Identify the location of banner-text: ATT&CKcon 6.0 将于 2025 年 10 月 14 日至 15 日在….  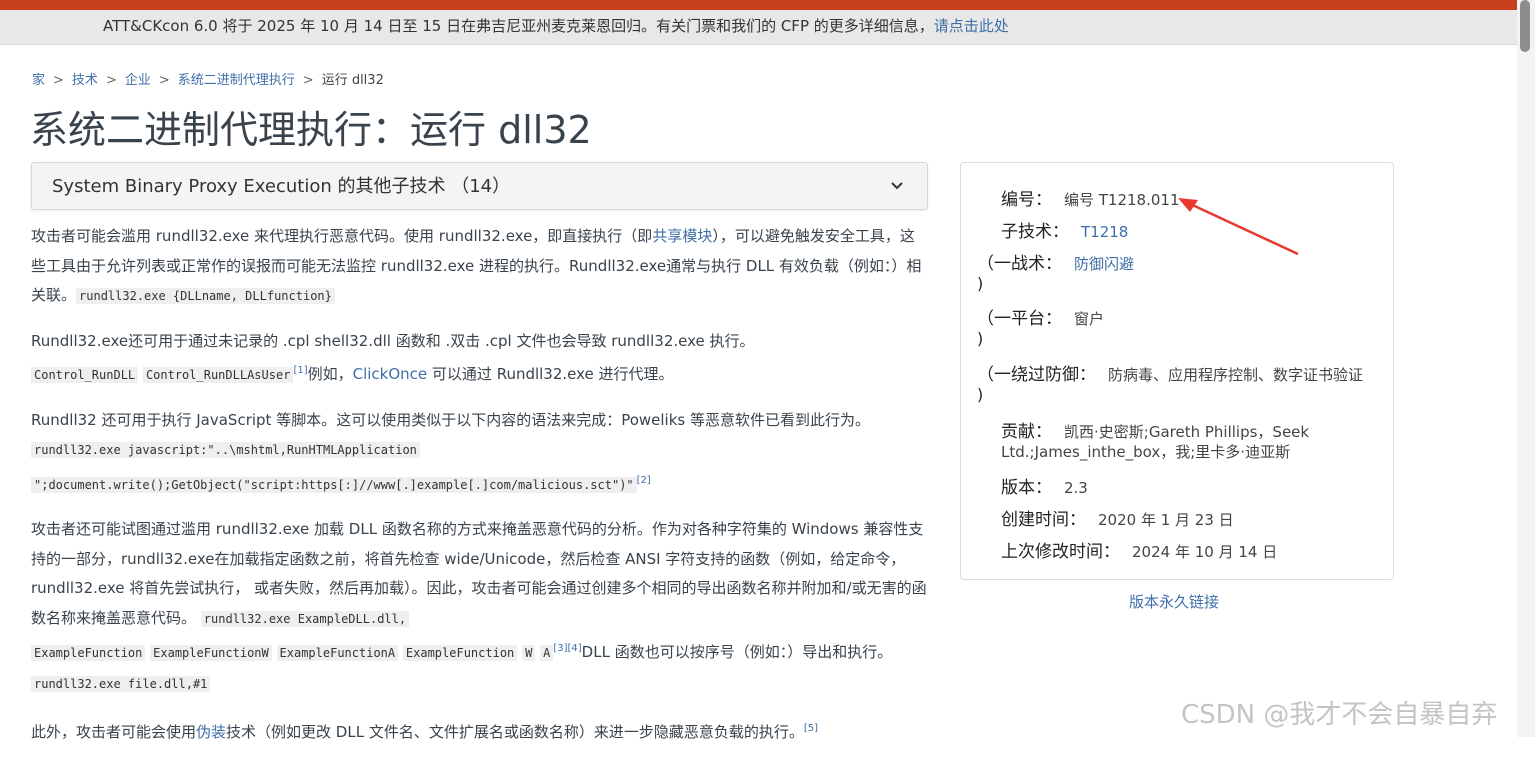
(518, 26).